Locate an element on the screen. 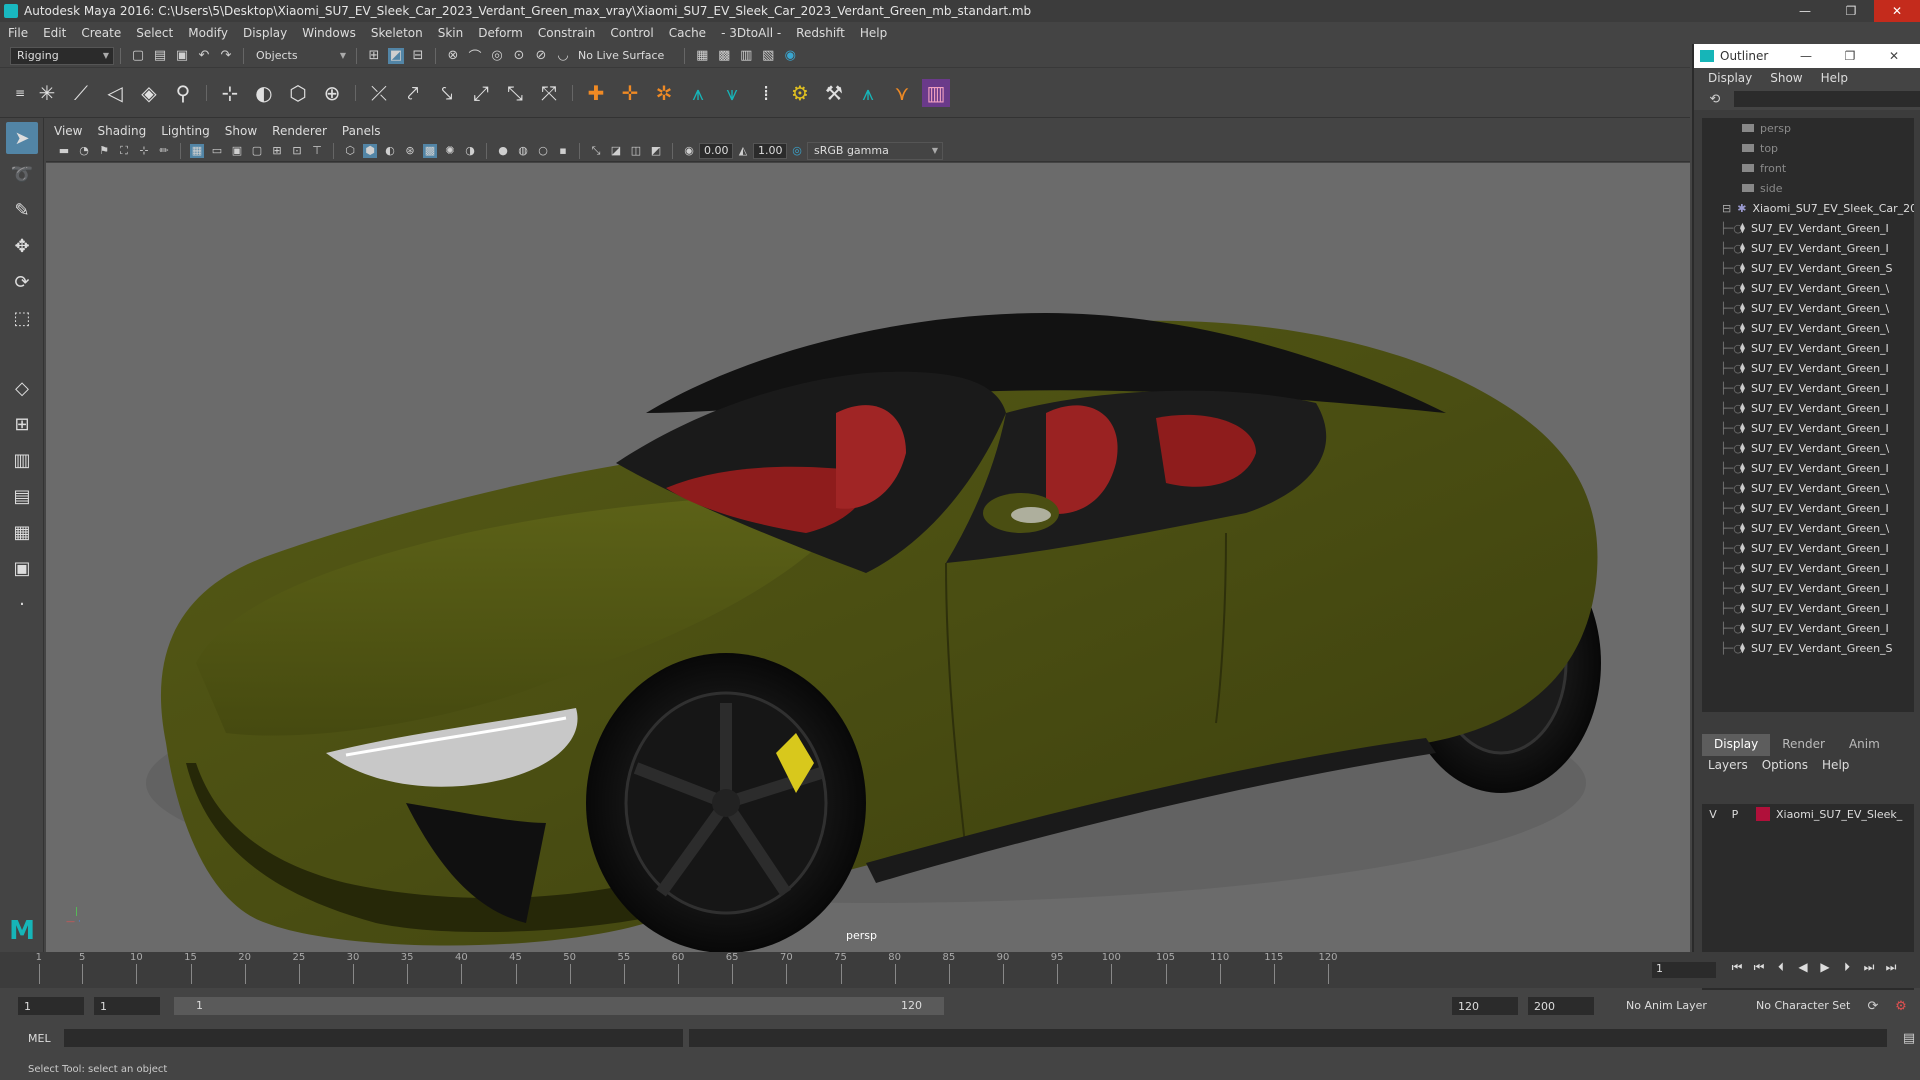 The image size is (1920, 1080). render-settings-icon: ▦ is located at coordinates (702, 56).